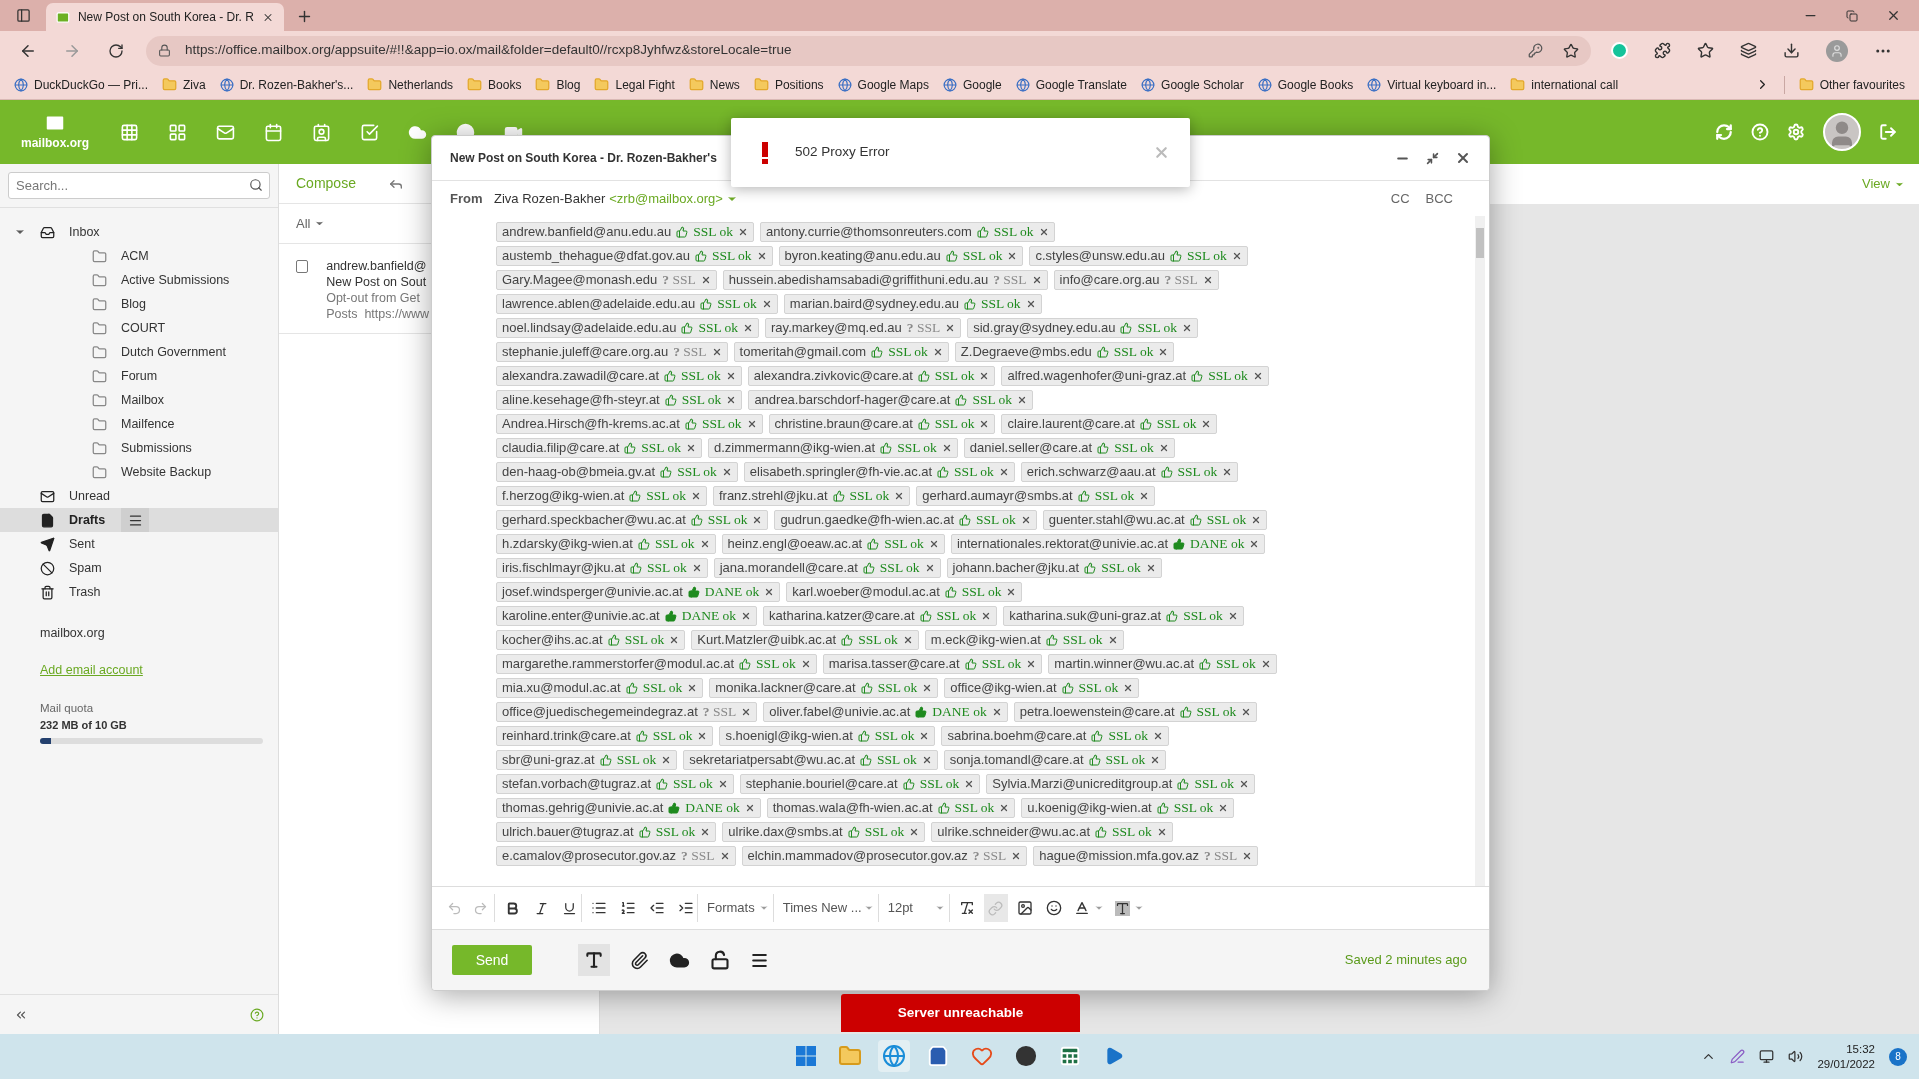 The image size is (1919, 1079). I want to click on formats-dropdown: Formats, so click(738, 908).